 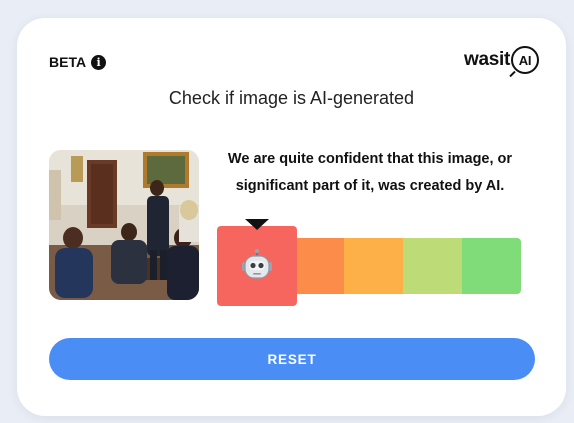 What do you see at coordinates (481, 59) in the screenshot?
I see `logo-prefix: was` at bounding box center [481, 59].